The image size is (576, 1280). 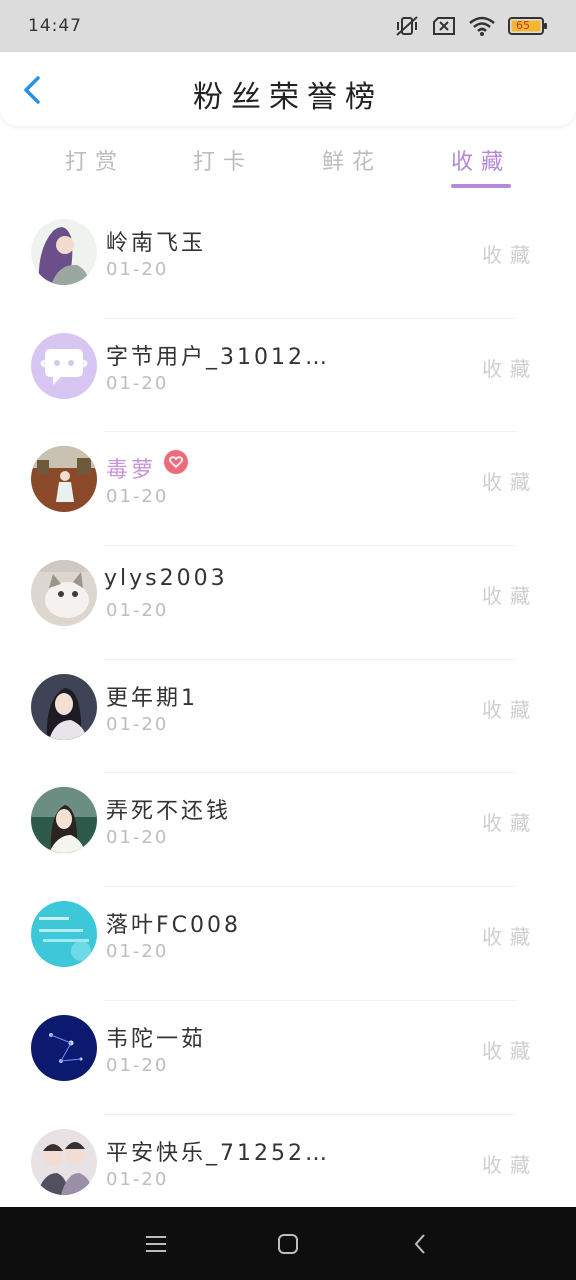 What do you see at coordinates (288, 489) in the screenshot?
I see `list-item: 毒萝 01-20 收藏` at bounding box center [288, 489].